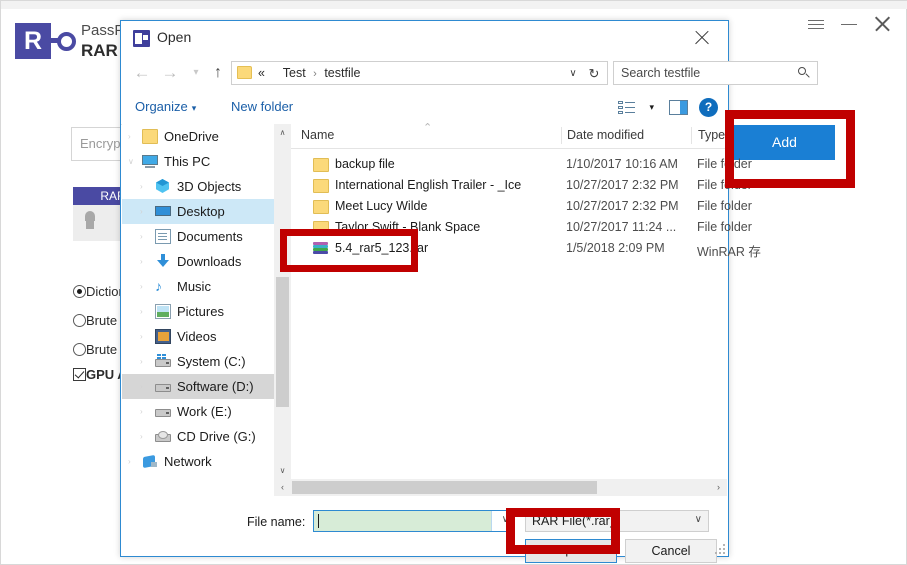  I want to click on search-input: Search testfile, so click(715, 73).